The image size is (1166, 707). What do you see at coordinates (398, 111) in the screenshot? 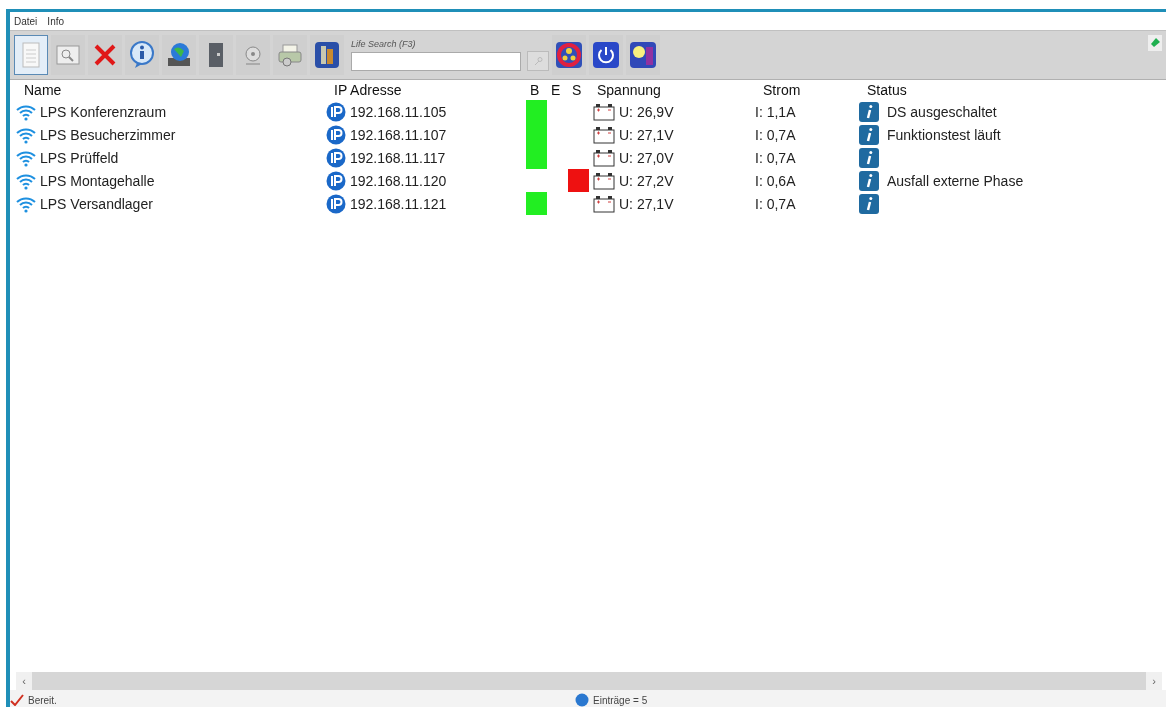
I see `ip-address: 192.168.11.105` at bounding box center [398, 111].